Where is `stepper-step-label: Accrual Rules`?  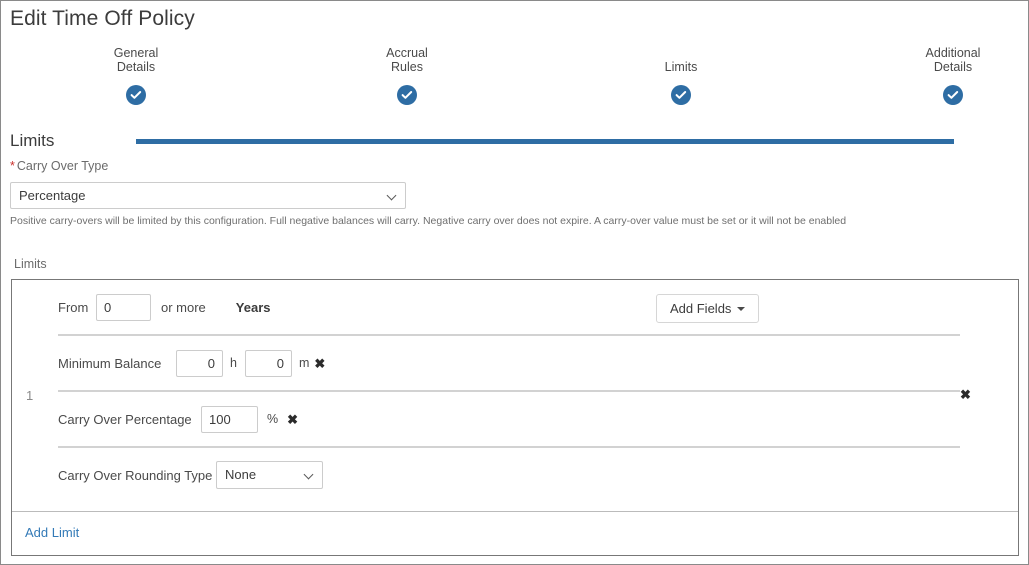 stepper-step-label: Accrual Rules is located at coordinates (407, 60).